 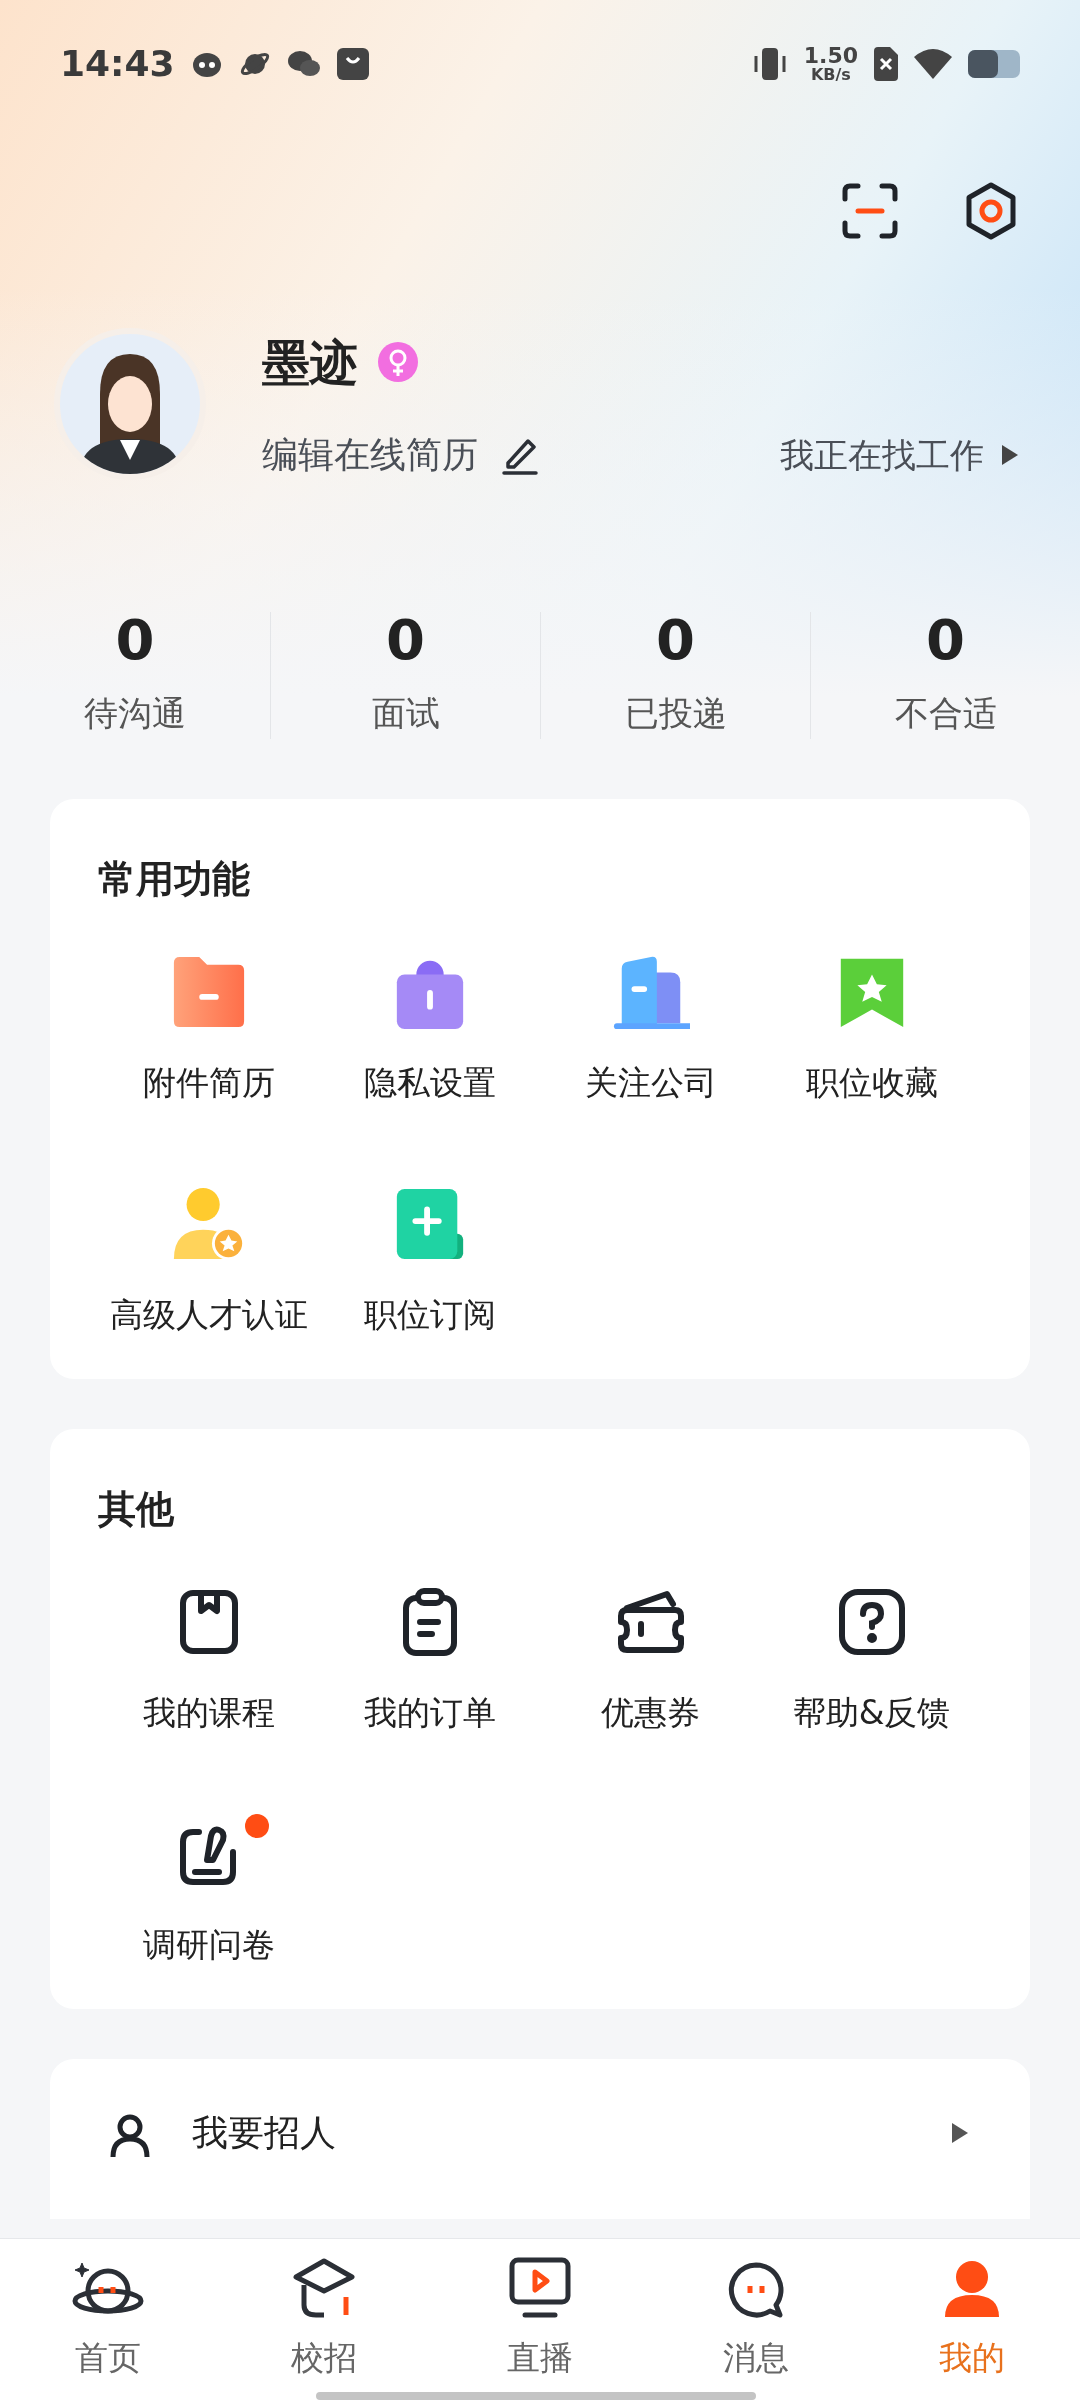 I want to click on feature-item: 优惠券, so click(x=650, y=1660).